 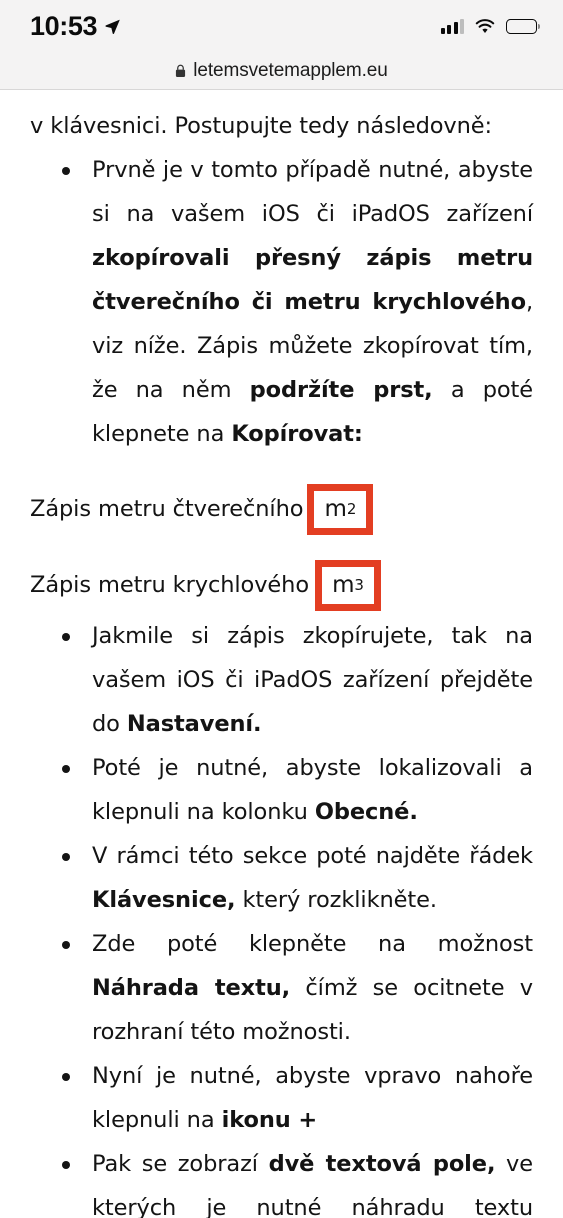 I want to click on bold-text: Náhrada textu,, so click(x=191, y=988).